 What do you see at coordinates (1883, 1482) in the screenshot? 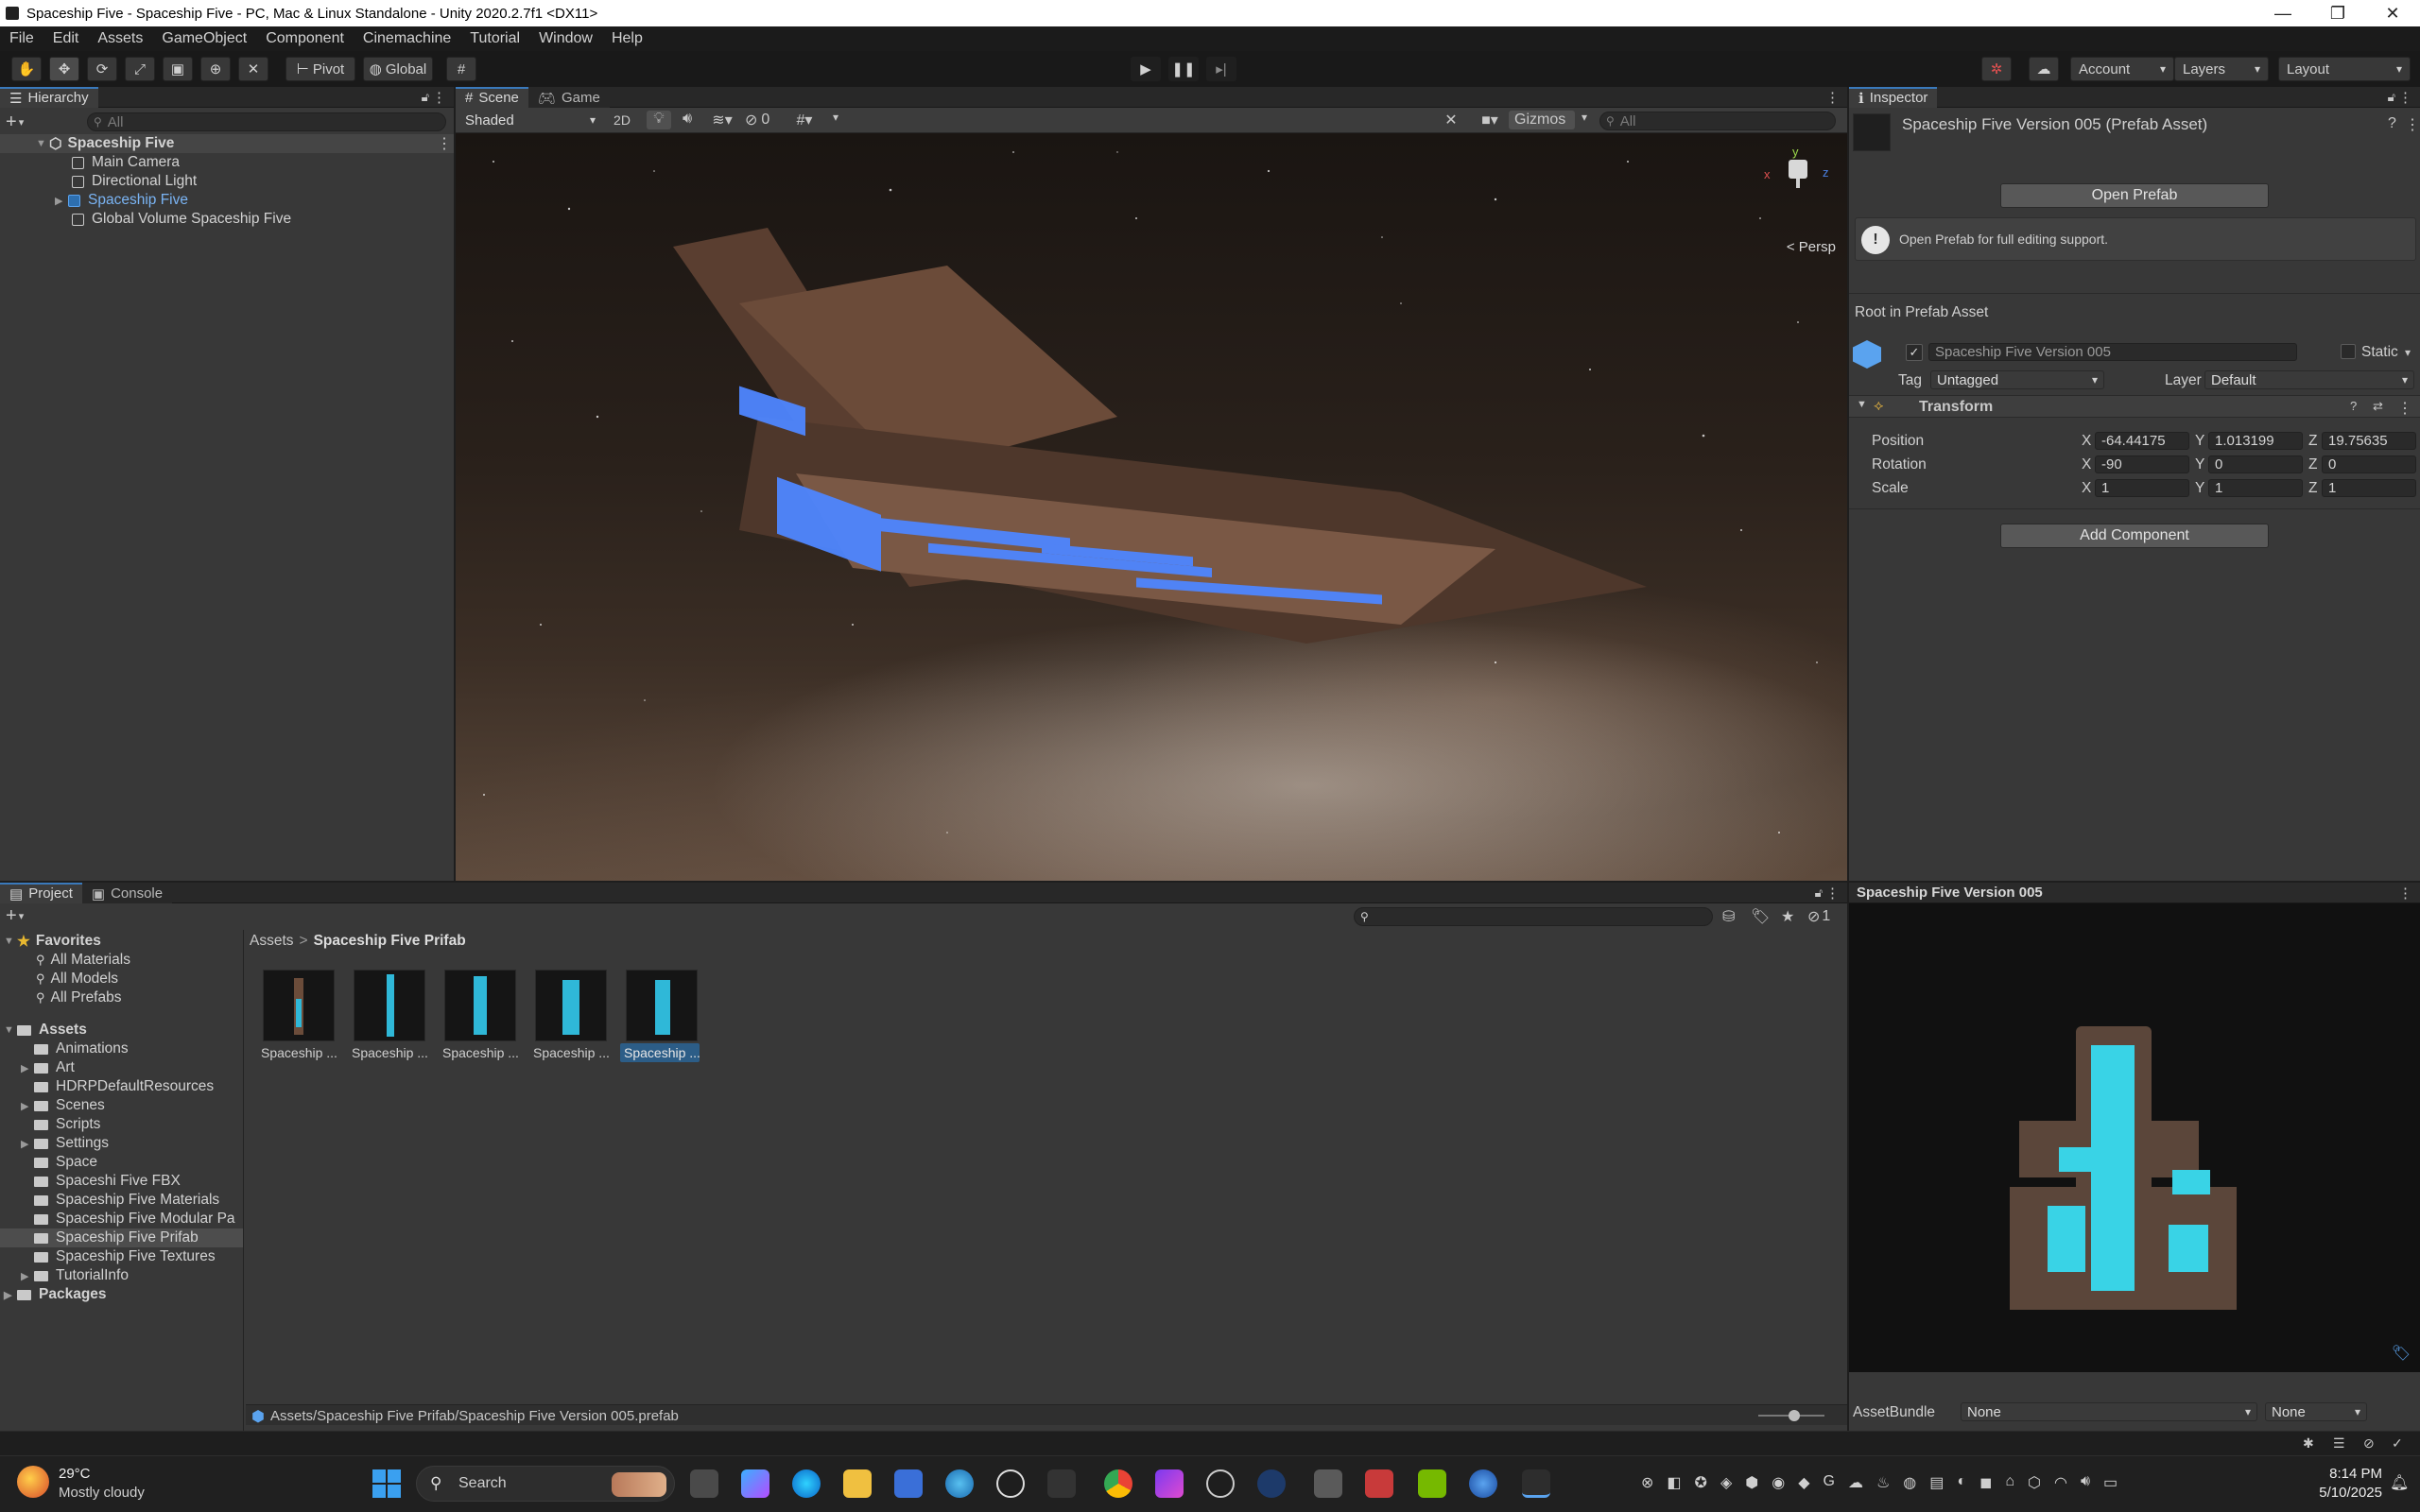
I see `tray-icon-9: ♨` at bounding box center [1883, 1482].